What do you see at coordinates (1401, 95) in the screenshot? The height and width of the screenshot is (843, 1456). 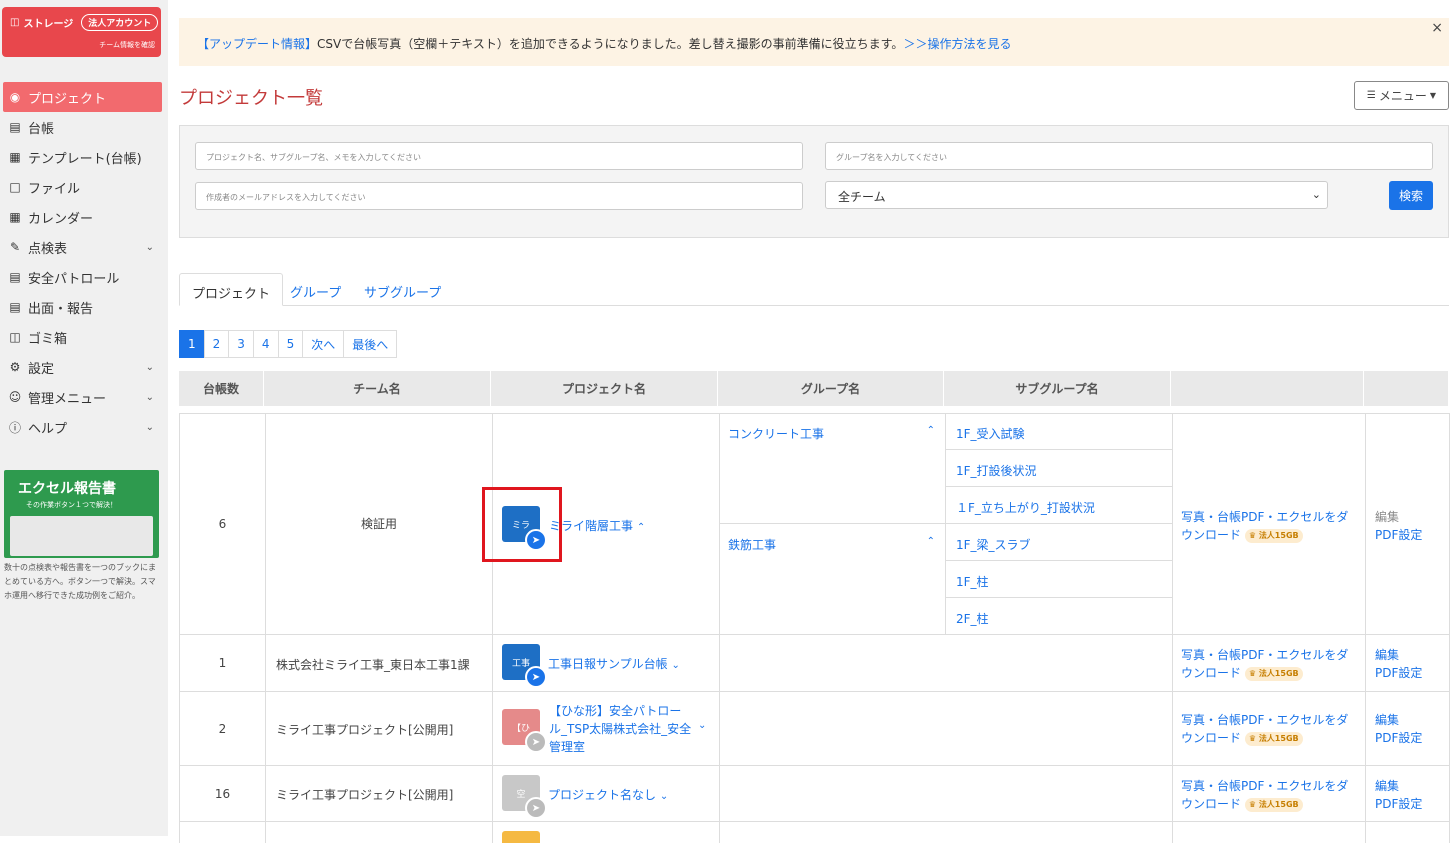 I see `menu-button: ☰ メニュー ▼` at bounding box center [1401, 95].